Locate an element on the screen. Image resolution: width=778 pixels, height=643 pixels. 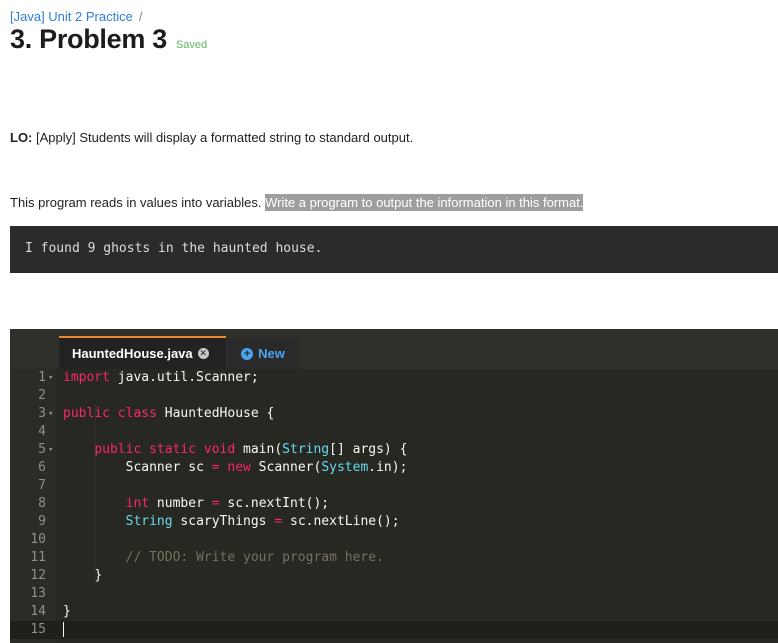
saved-status: Saved is located at coordinates (191, 45).